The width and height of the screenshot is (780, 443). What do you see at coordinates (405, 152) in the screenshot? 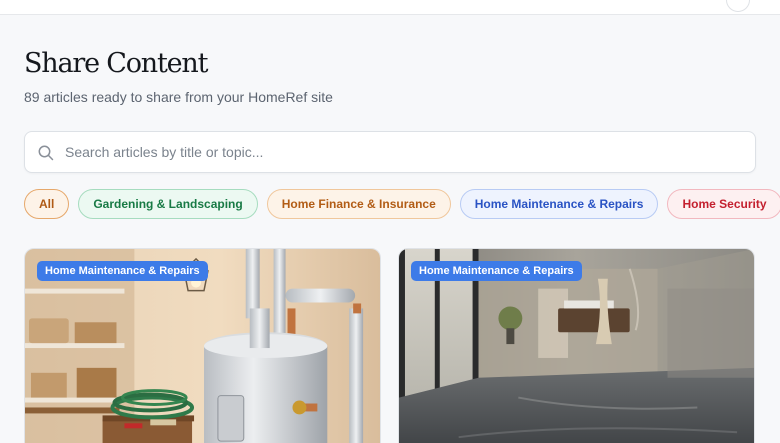
I see `search-input` at bounding box center [405, 152].